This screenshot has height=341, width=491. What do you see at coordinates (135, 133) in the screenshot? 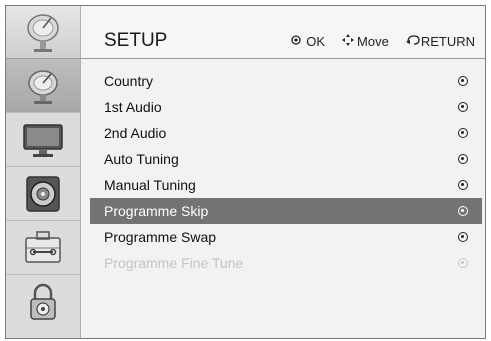
I see `menu-item-label: 2nd Audio` at bounding box center [135, 133].